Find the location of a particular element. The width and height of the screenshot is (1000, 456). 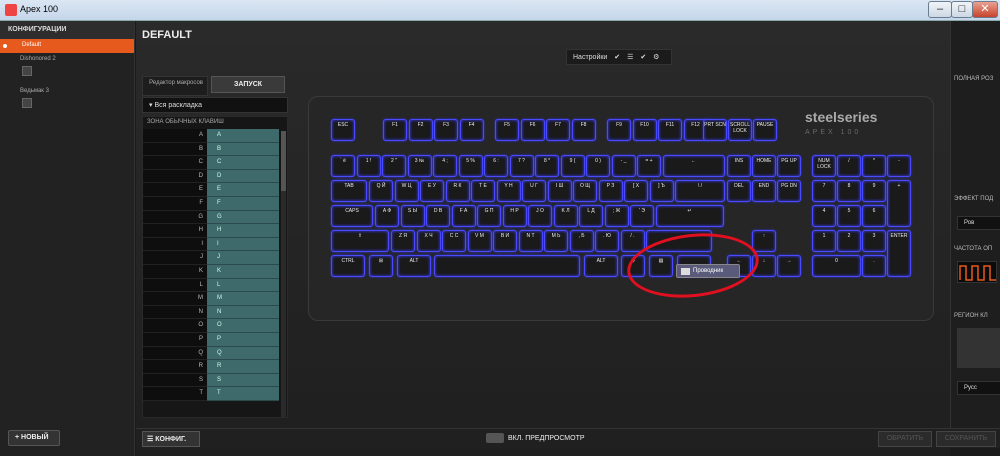

key-np3: 3 is located at coordinates (874, 241).